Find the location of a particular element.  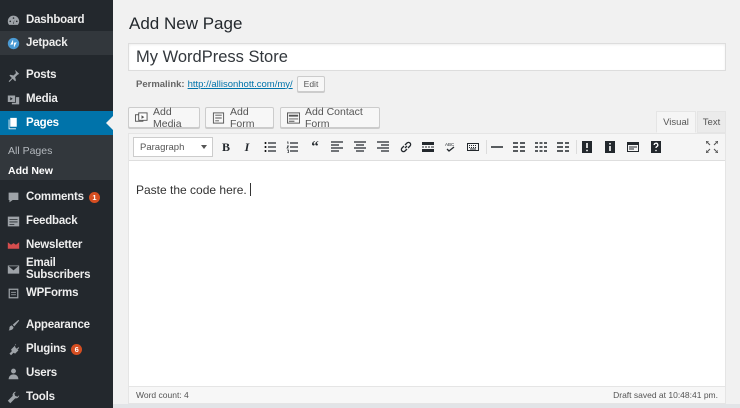

read-more-icon is located at coordinates (428, 147).